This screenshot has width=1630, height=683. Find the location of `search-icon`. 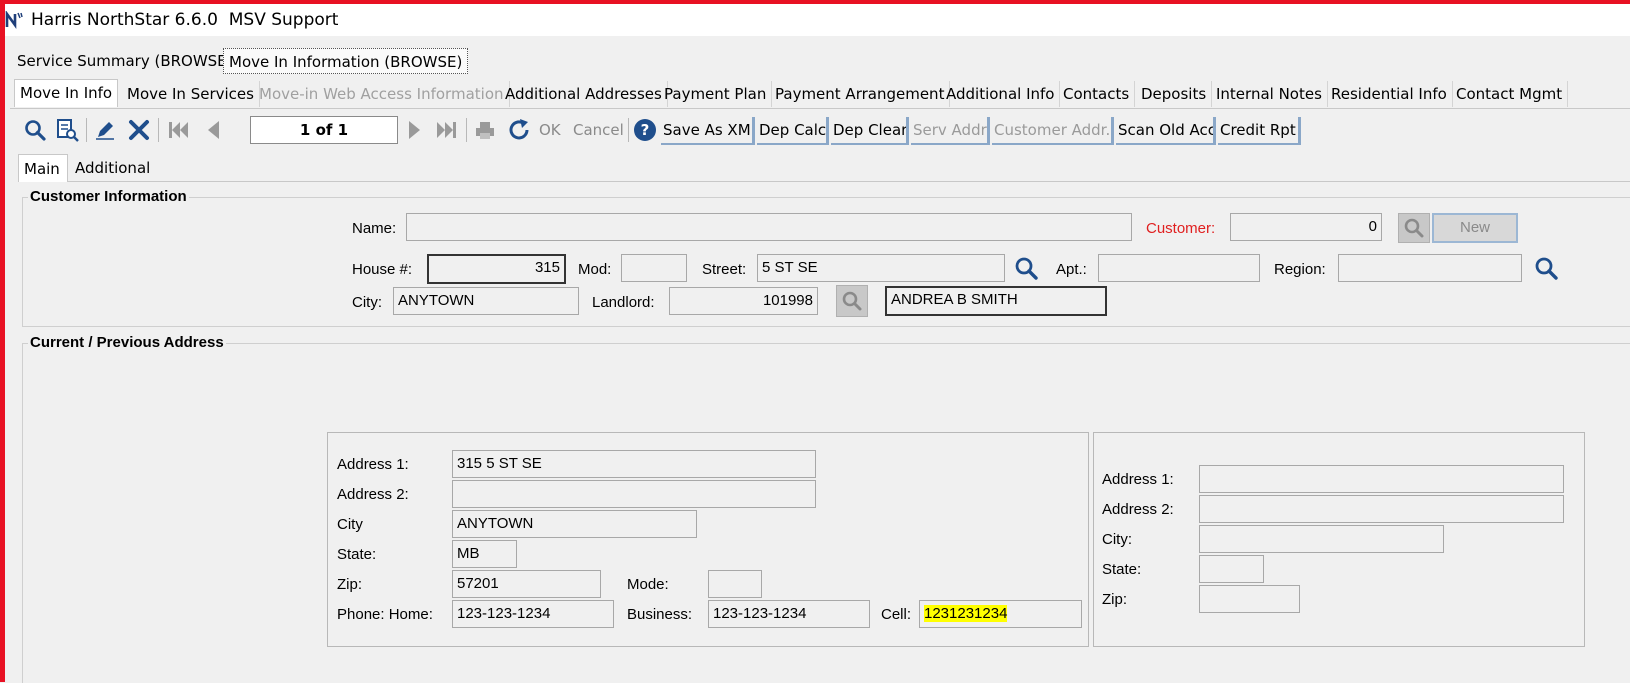

search-icon is located at coordinates (35, 130).